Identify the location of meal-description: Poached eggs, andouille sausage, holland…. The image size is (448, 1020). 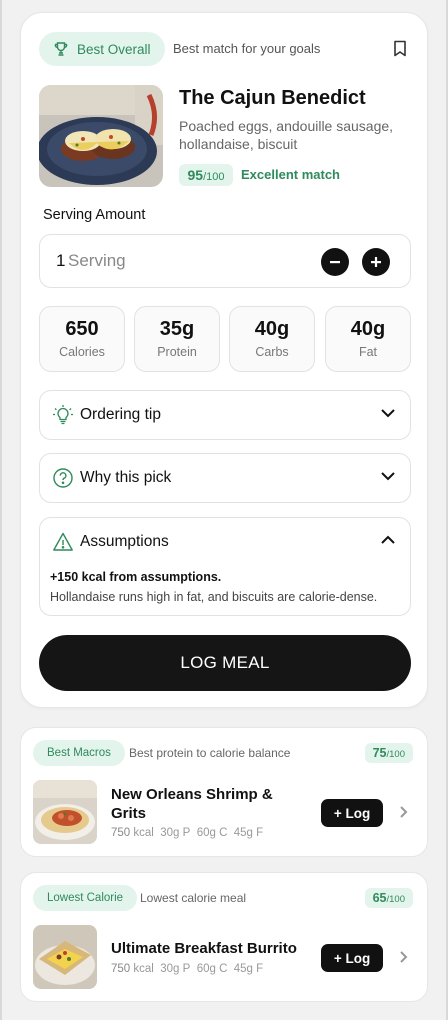
(286, 135).